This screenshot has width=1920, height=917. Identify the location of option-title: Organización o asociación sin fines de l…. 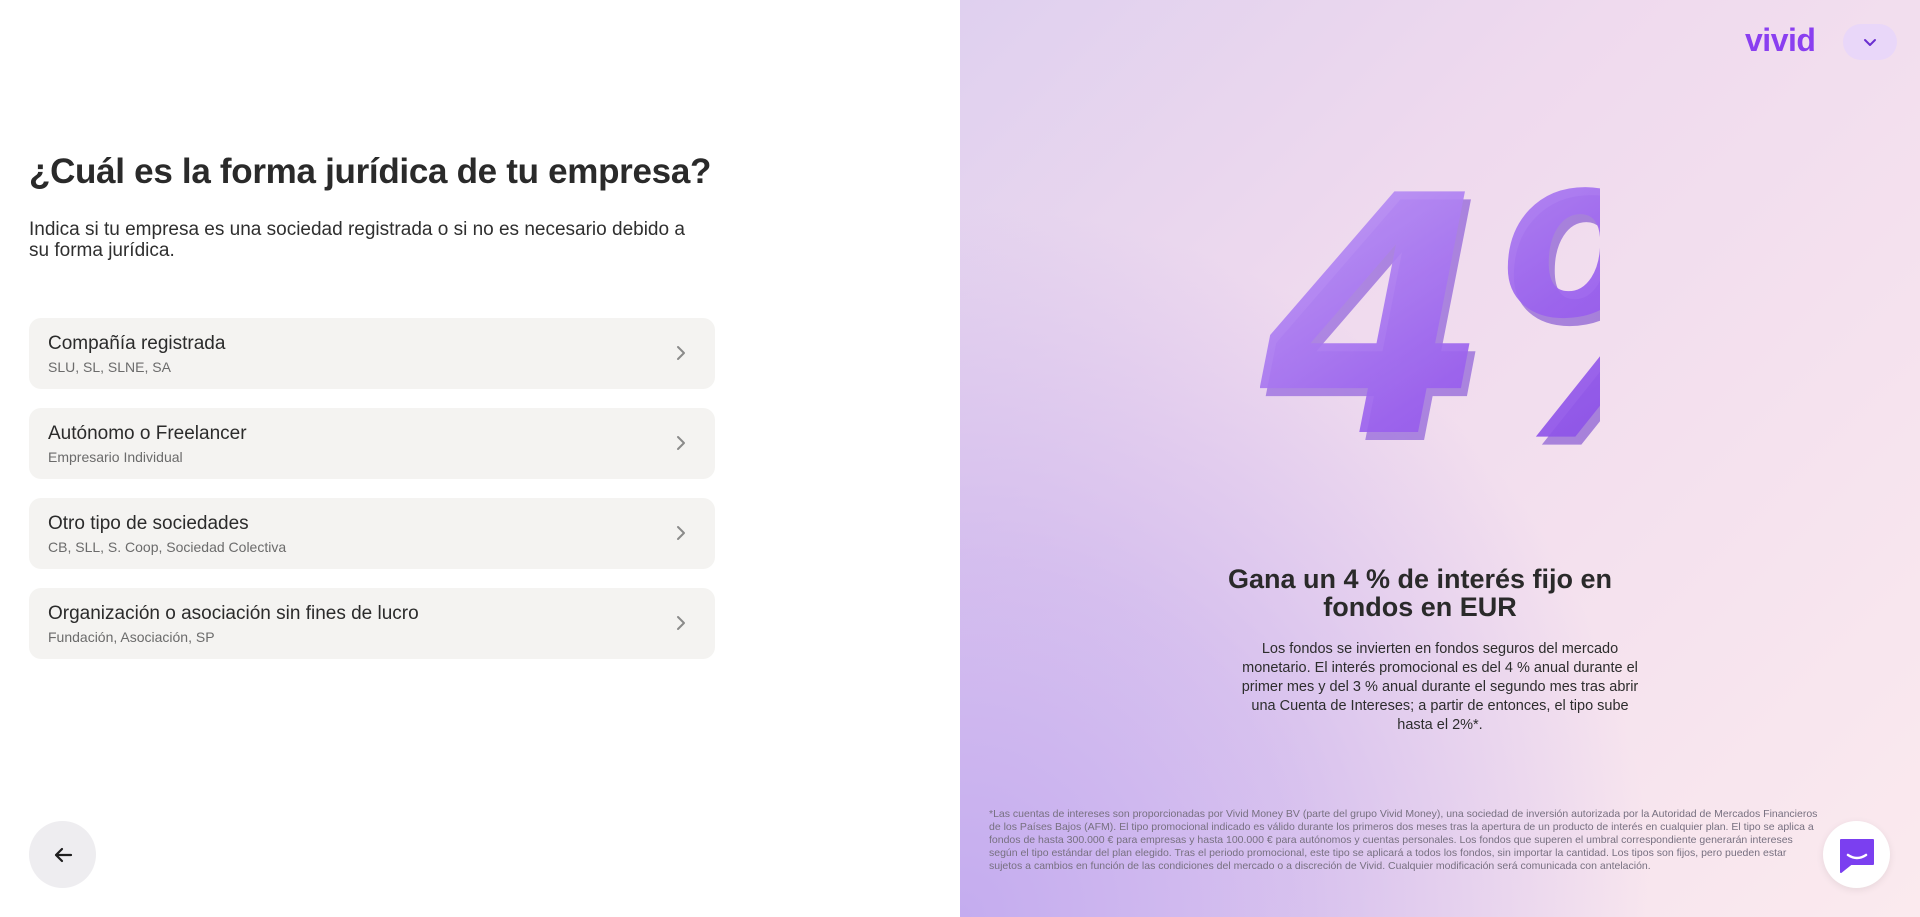
(233, 613).